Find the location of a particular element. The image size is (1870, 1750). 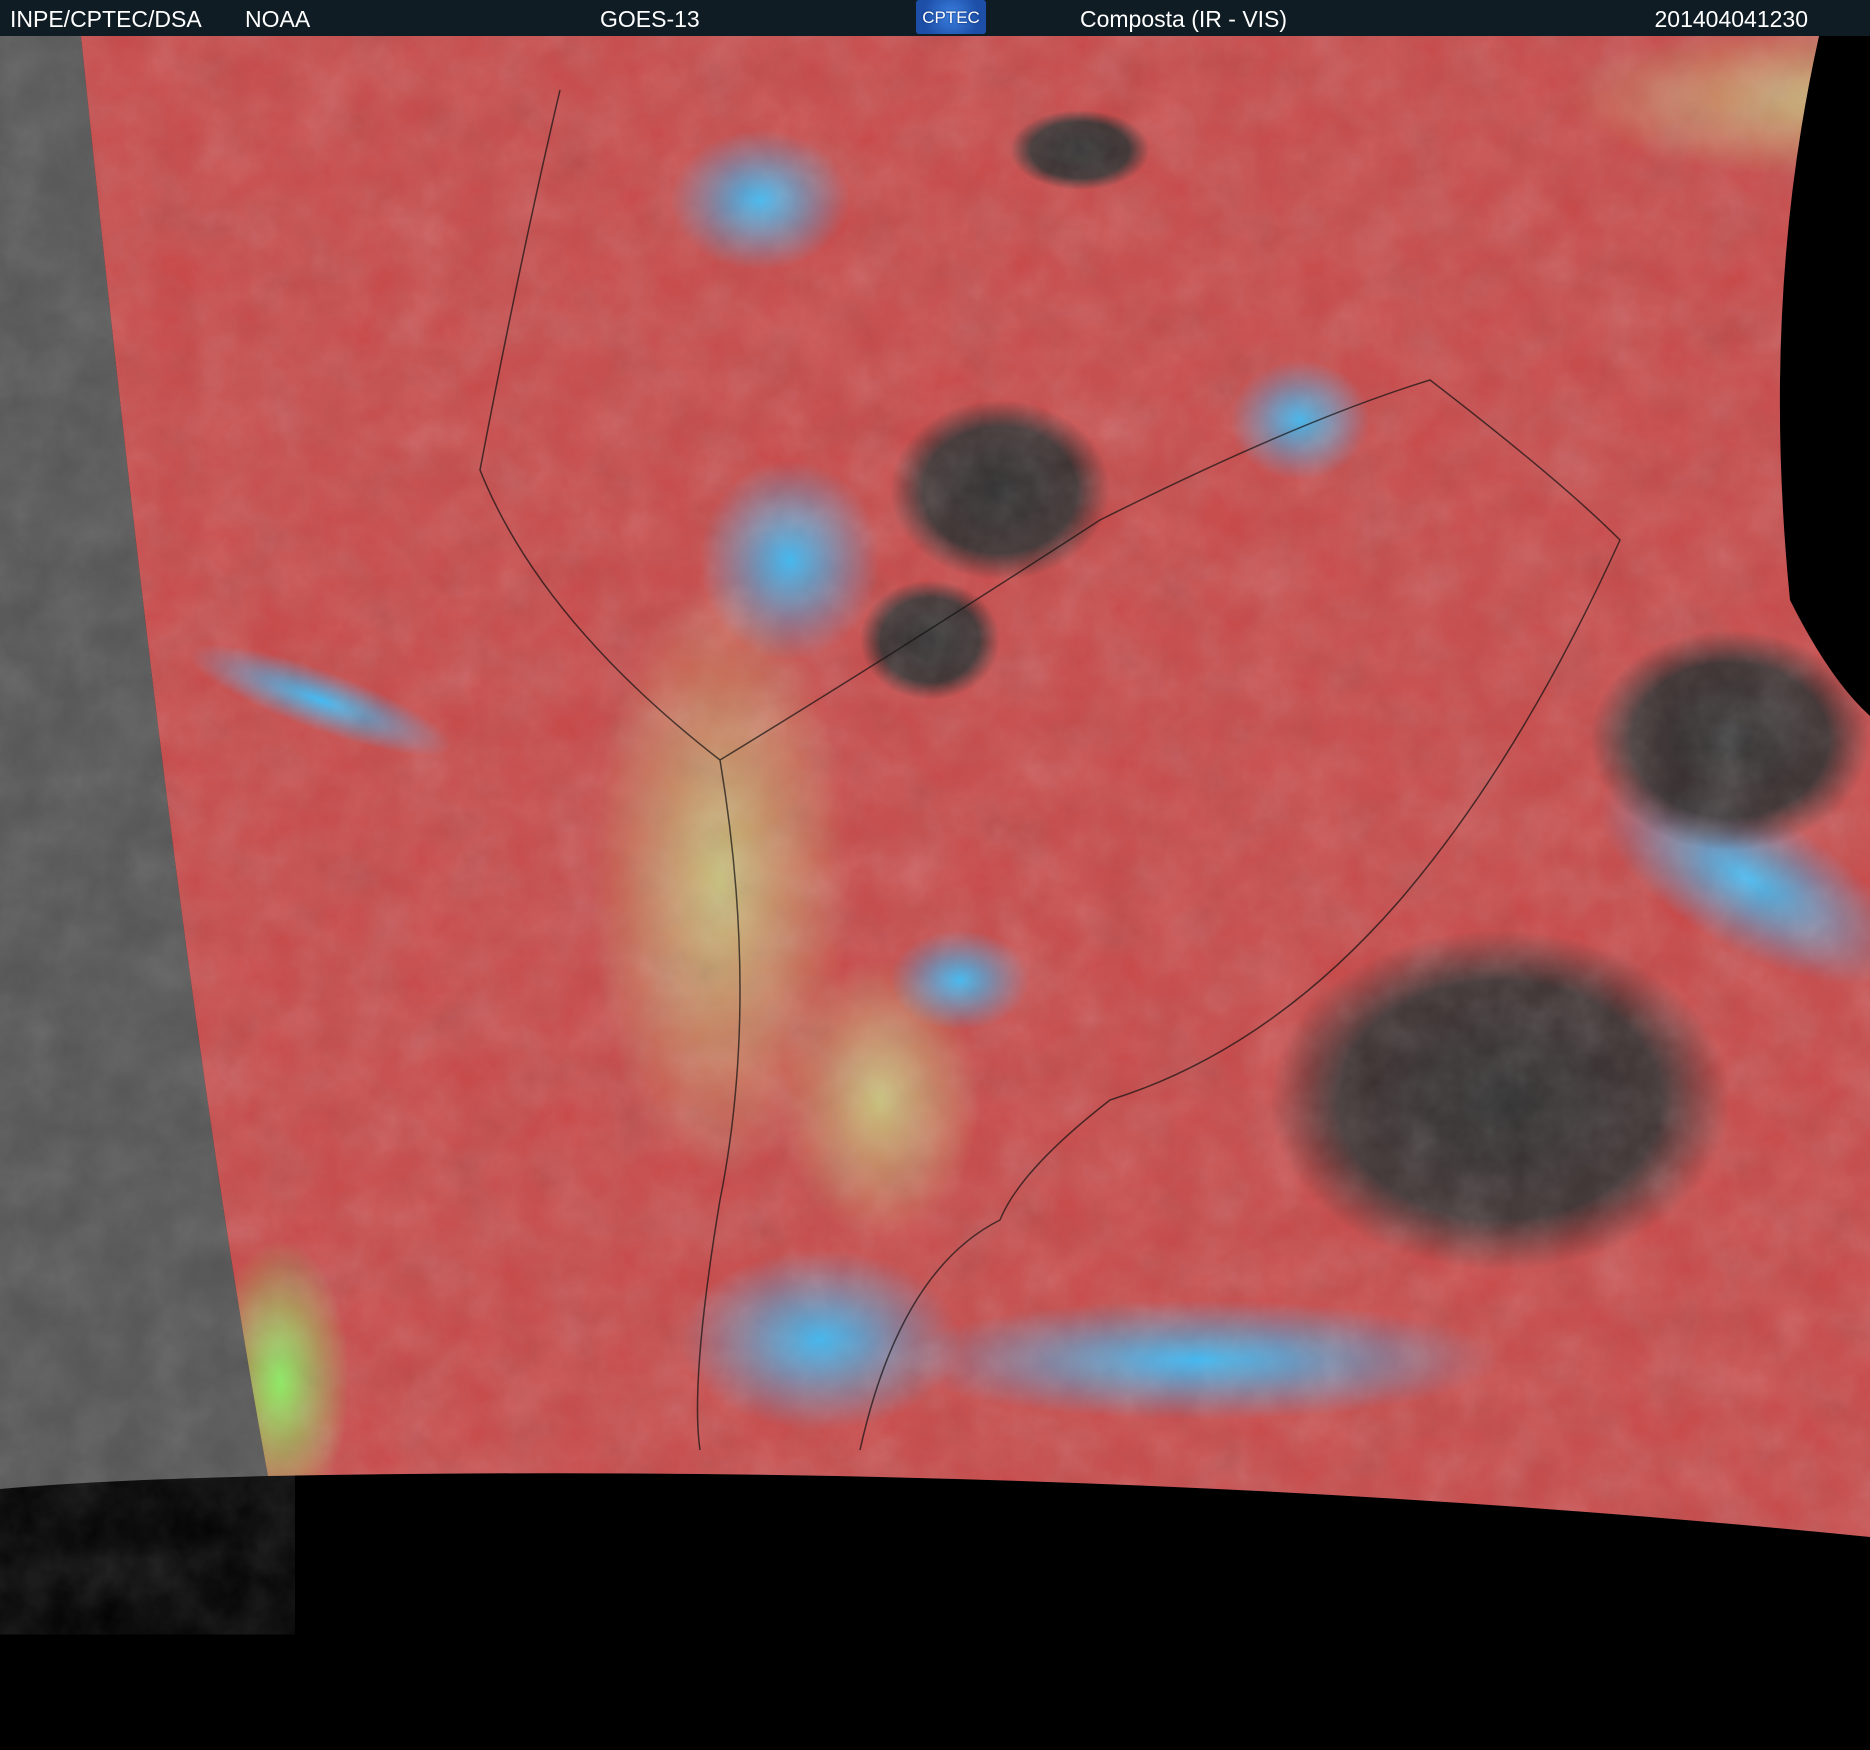

product-label: Composta (IR - VIS) is located at coordinates (1184, 19).